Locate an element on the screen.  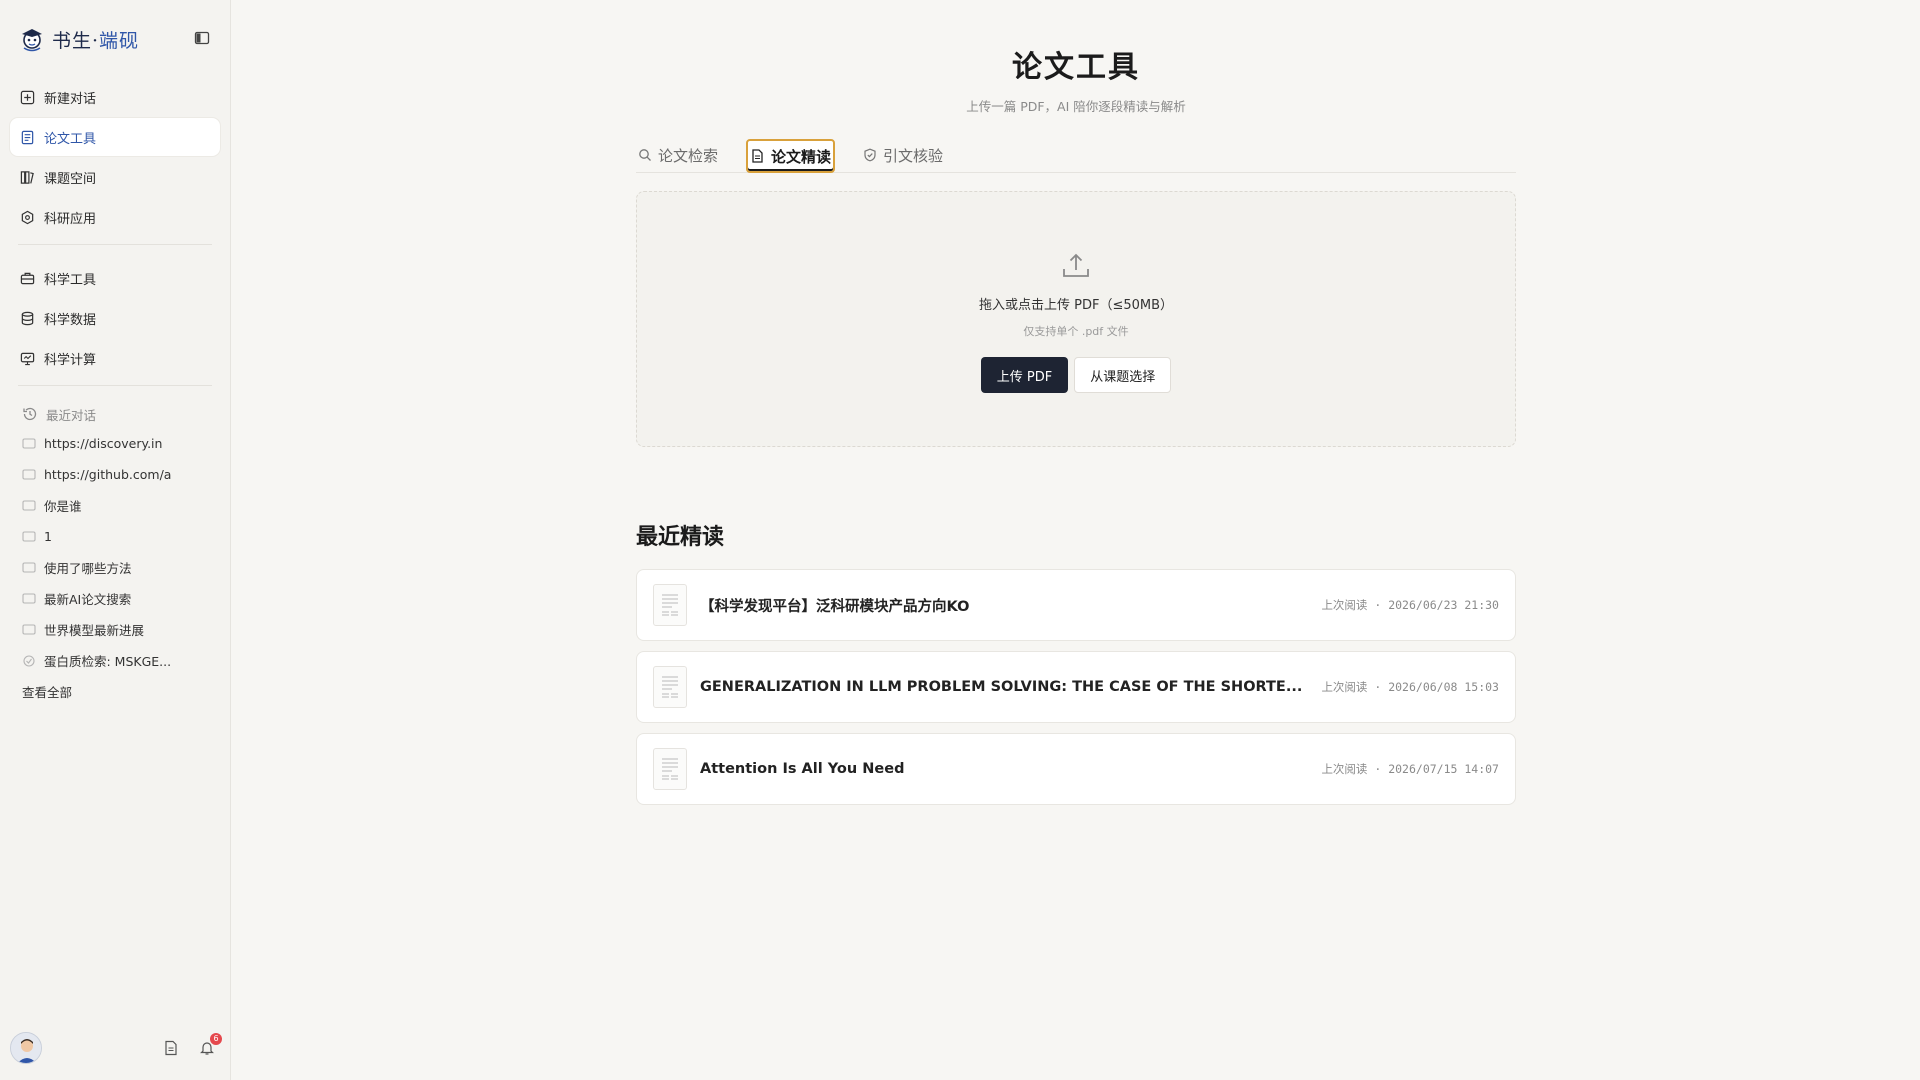
tab-citation-check: 引文核验 is located at coordinates (903, 155).